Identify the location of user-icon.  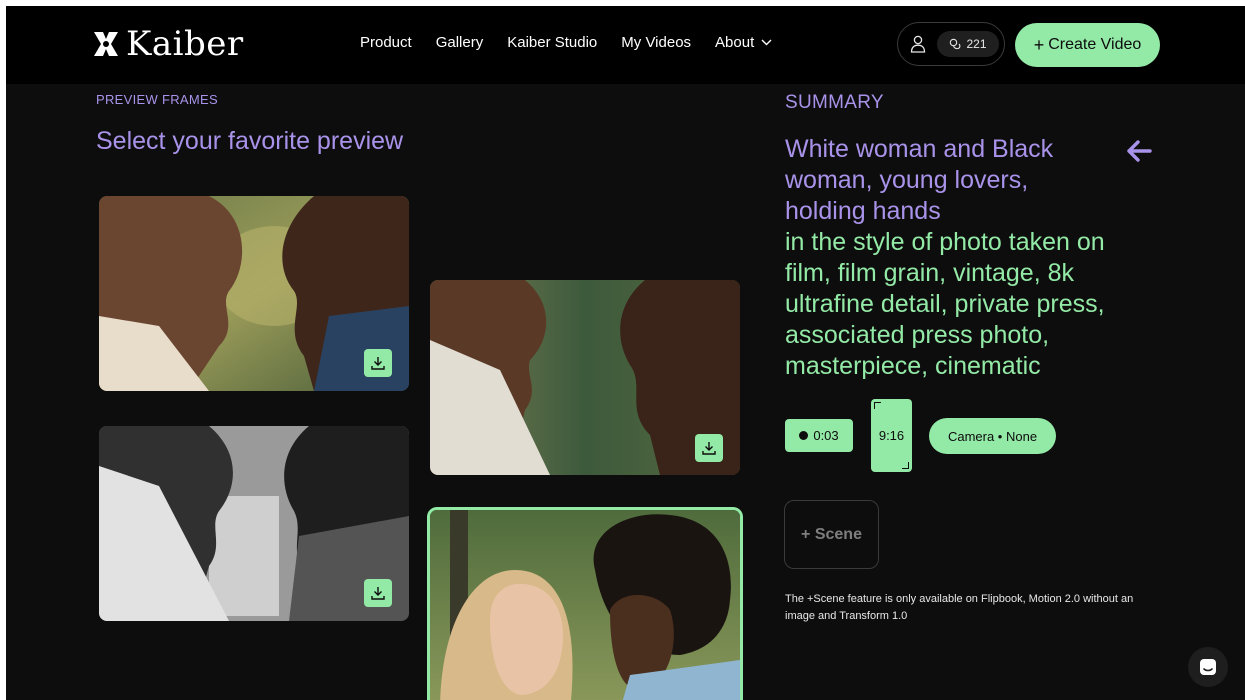
(918, 44).